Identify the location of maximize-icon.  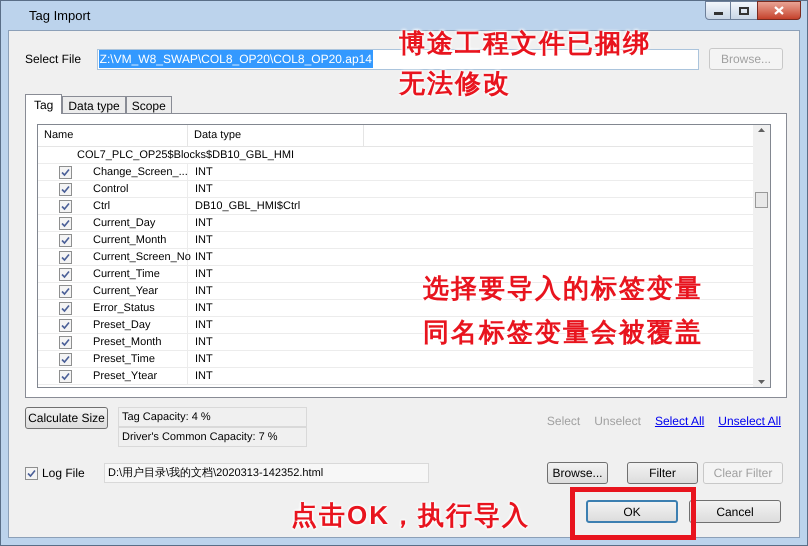
(744, 10).